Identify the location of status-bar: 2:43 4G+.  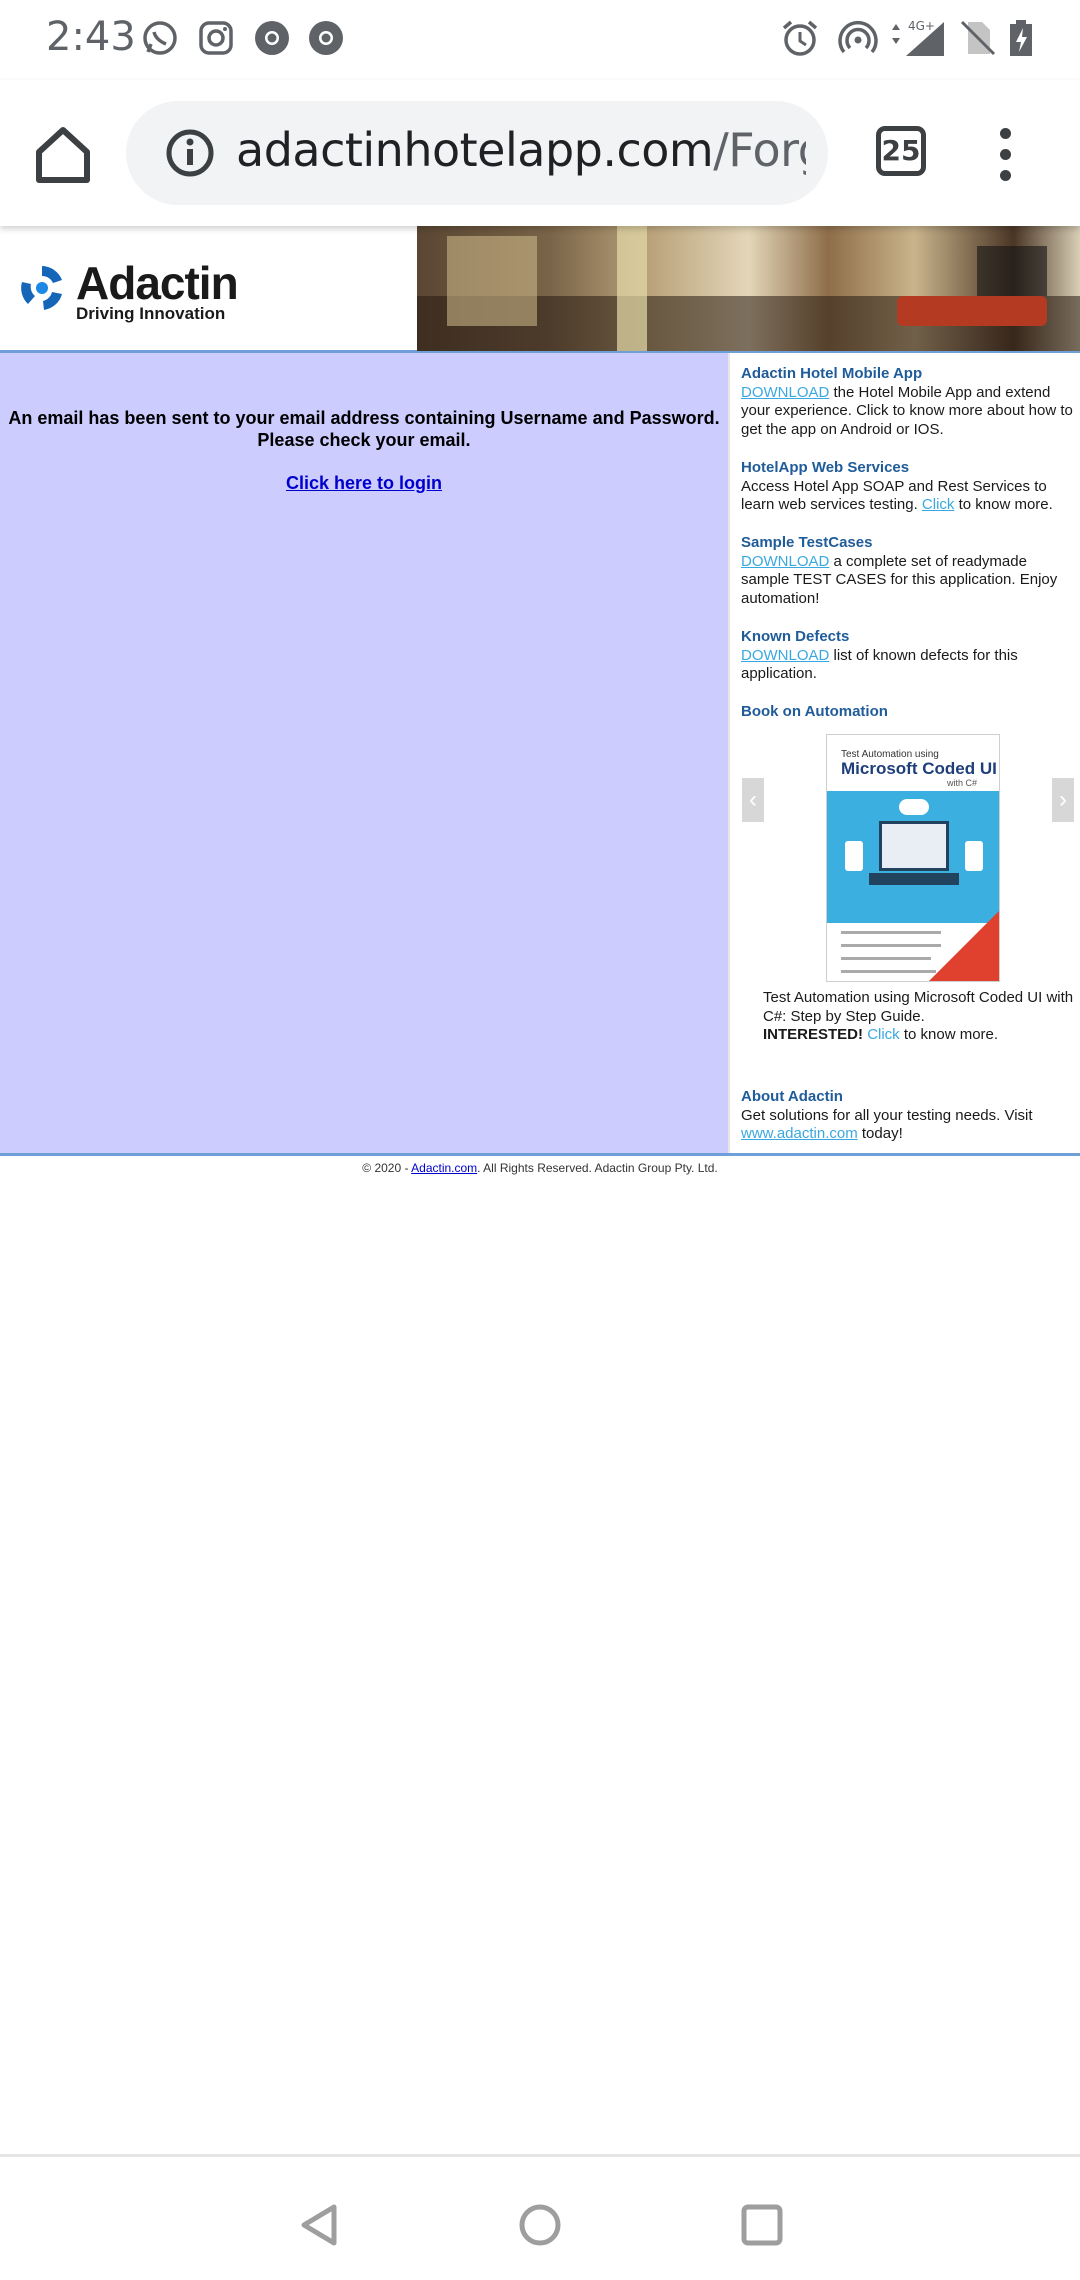
(540, 40).